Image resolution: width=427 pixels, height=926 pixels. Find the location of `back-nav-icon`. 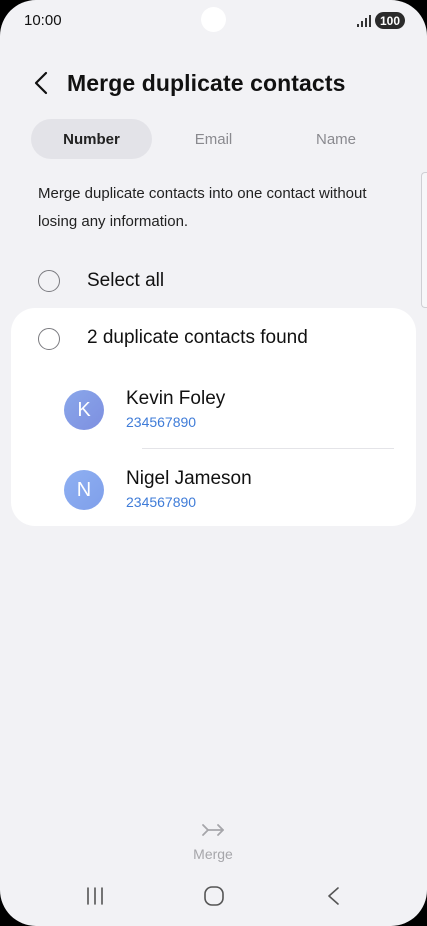

back-nav-icon is located at coordinates (334, 896).